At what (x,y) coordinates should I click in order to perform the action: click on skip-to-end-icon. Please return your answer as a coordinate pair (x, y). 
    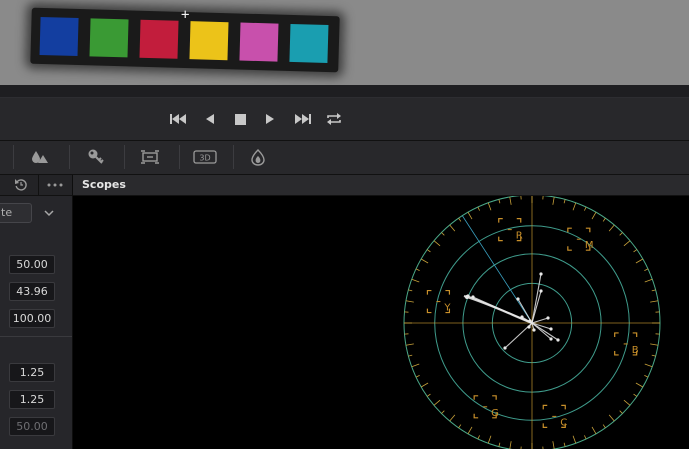
    Looking at the image, I should click on (303, 119).